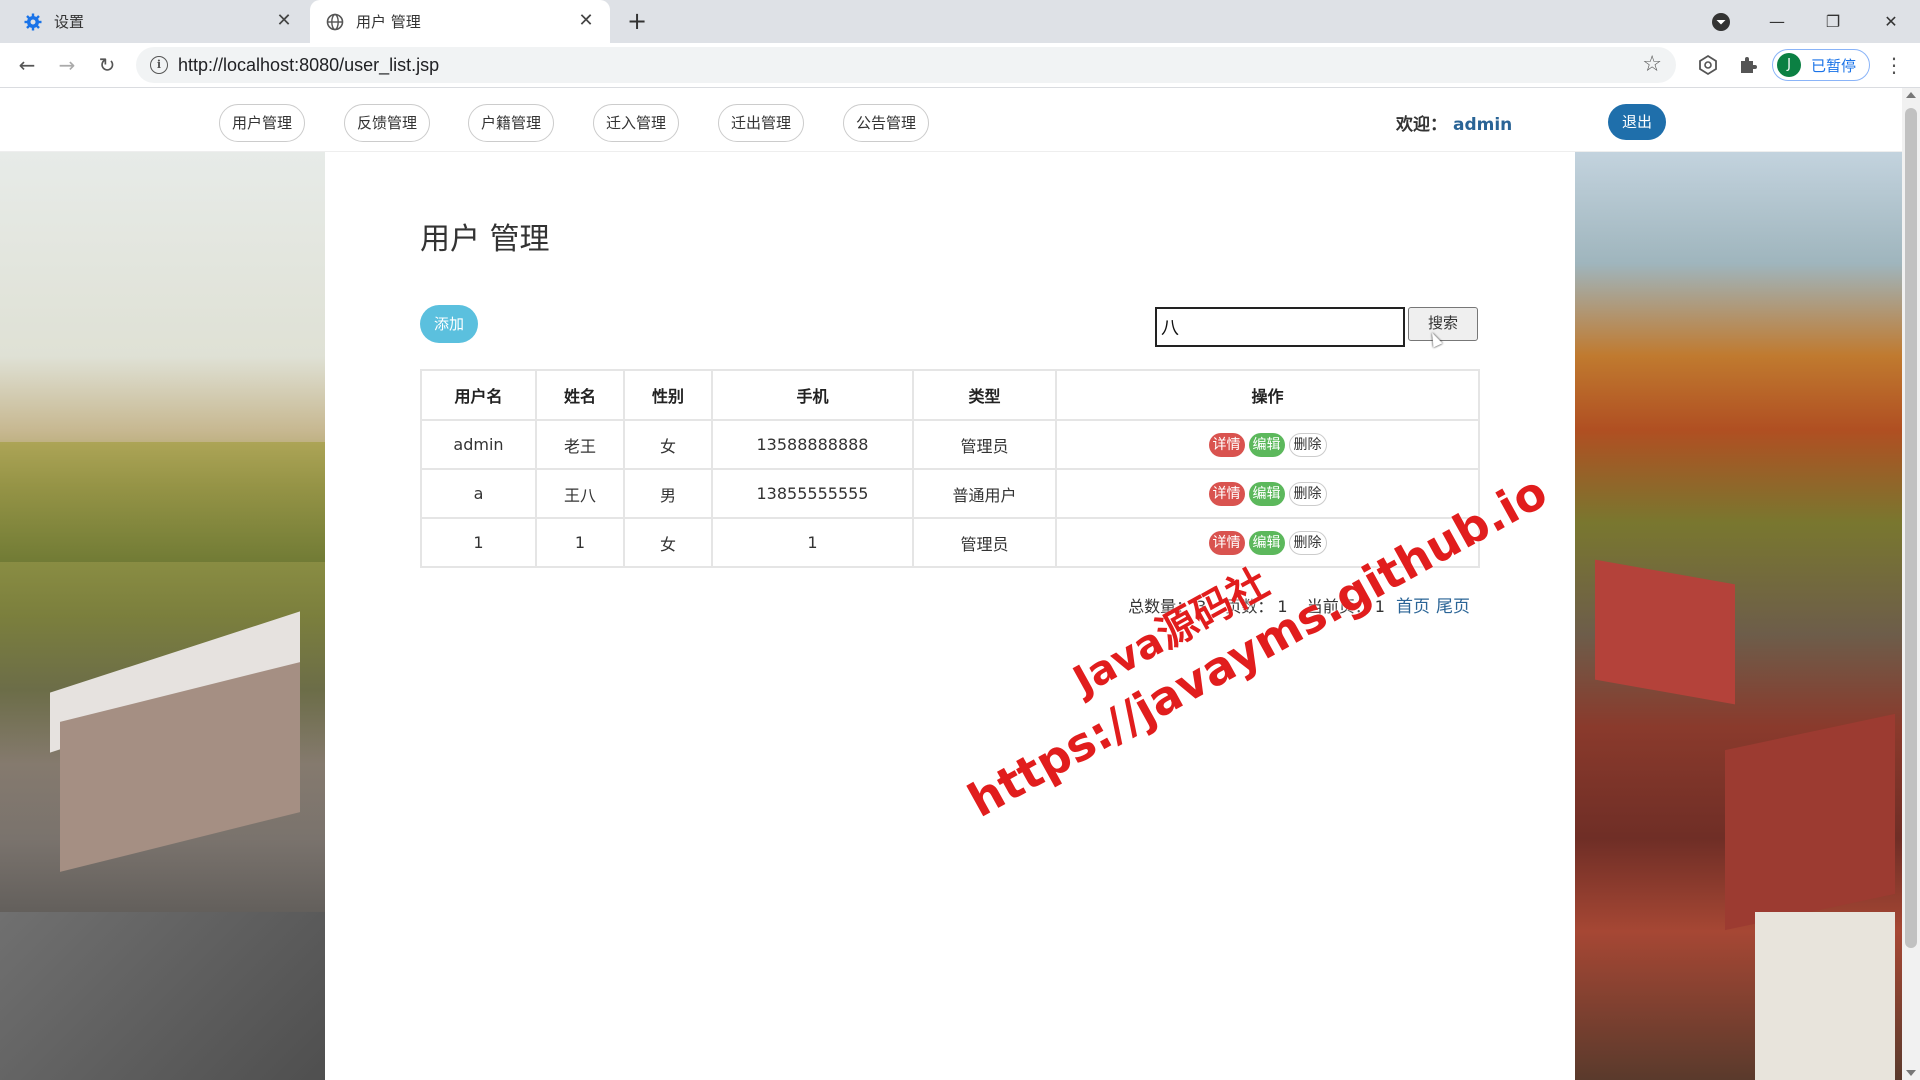 The height and width of the screenshot is (1080, 1920). Describe the element at coordinates (107, 65) in the screenshot. I see `reload-icon: ↻` at that location.